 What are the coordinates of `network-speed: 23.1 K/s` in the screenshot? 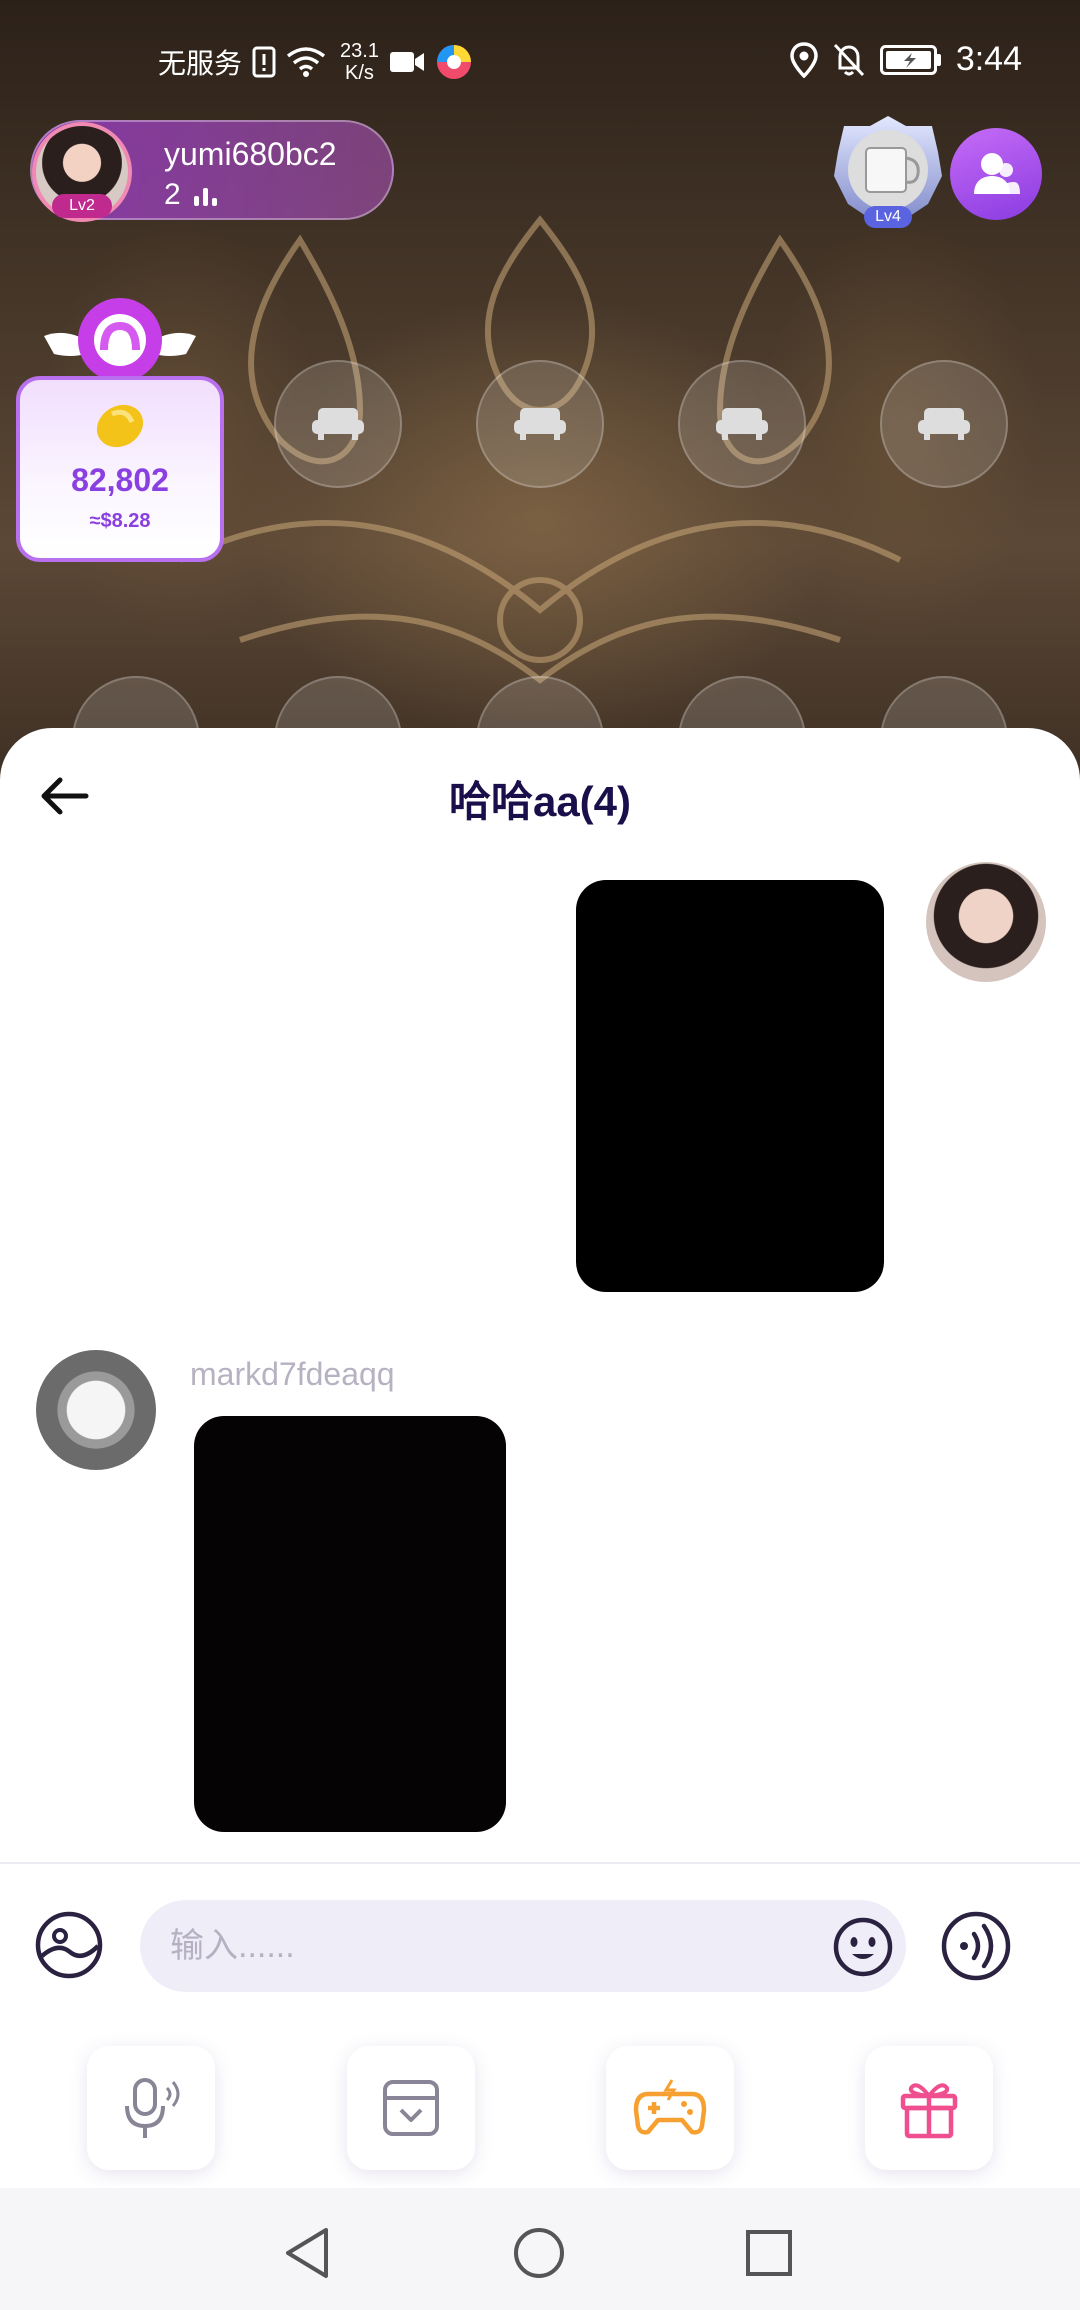 It's located at (359, 62).